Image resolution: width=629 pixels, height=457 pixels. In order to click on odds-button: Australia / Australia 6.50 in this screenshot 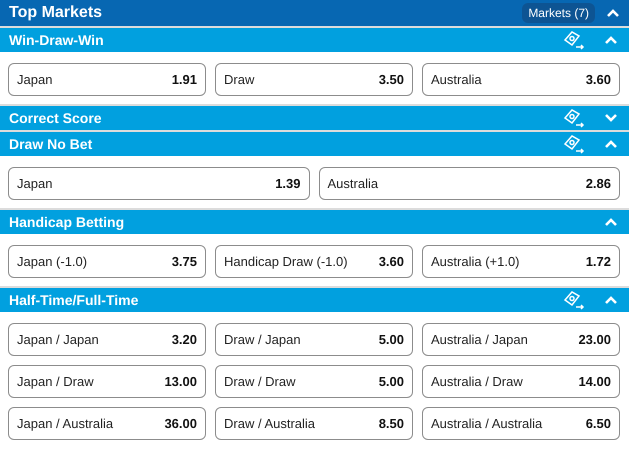, I will do `click(521, 423)`.